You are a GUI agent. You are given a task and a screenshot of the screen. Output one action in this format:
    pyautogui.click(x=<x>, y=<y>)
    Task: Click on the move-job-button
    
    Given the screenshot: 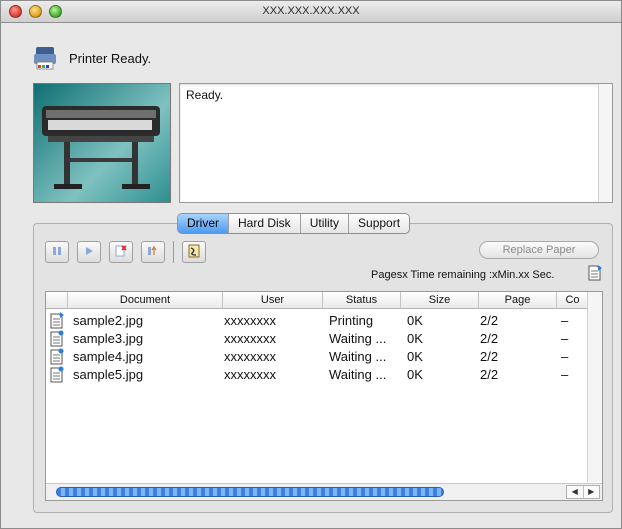 What is the action you would take?
    pyautogui.click(x=153, y=252)
    